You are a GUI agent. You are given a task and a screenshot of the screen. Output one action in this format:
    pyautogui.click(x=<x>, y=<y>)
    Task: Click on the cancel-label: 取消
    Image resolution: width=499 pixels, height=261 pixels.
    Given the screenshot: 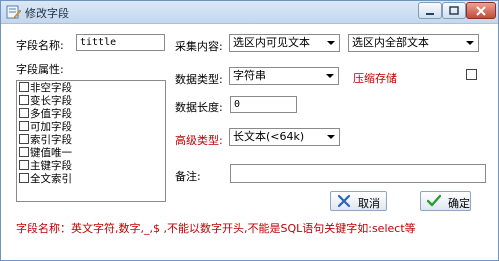 What is the action you would take?
    pyautogui.click(x=369, y=203)
    